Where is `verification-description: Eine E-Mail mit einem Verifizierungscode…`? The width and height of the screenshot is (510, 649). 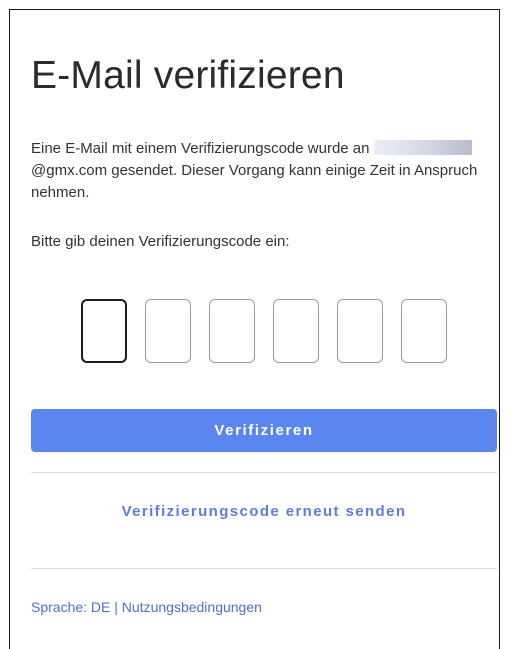 verification-description: Eine E-Mail mit einem Verifizierungscode… is located at coordinates (263, 171).